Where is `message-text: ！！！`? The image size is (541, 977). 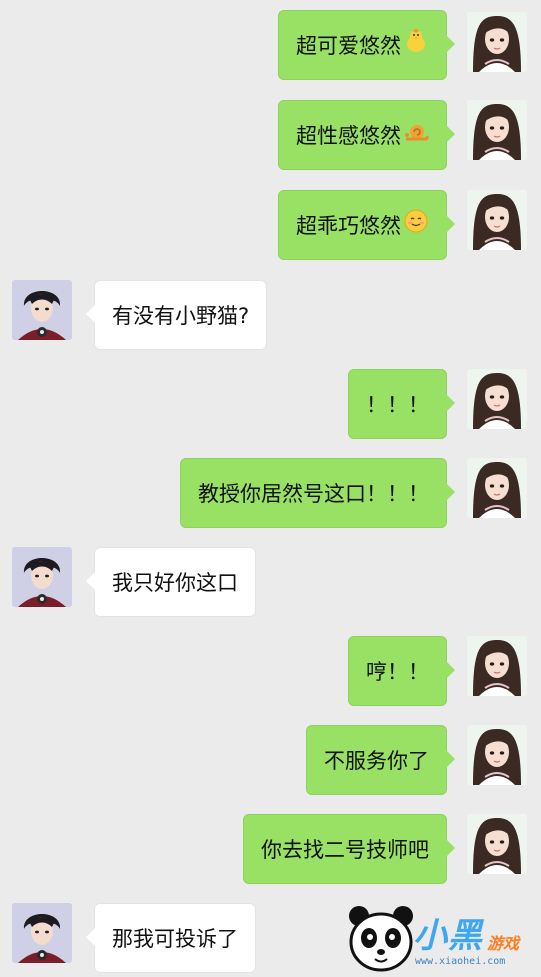 message-text: ！！！ is located at coordinates (397, 405).